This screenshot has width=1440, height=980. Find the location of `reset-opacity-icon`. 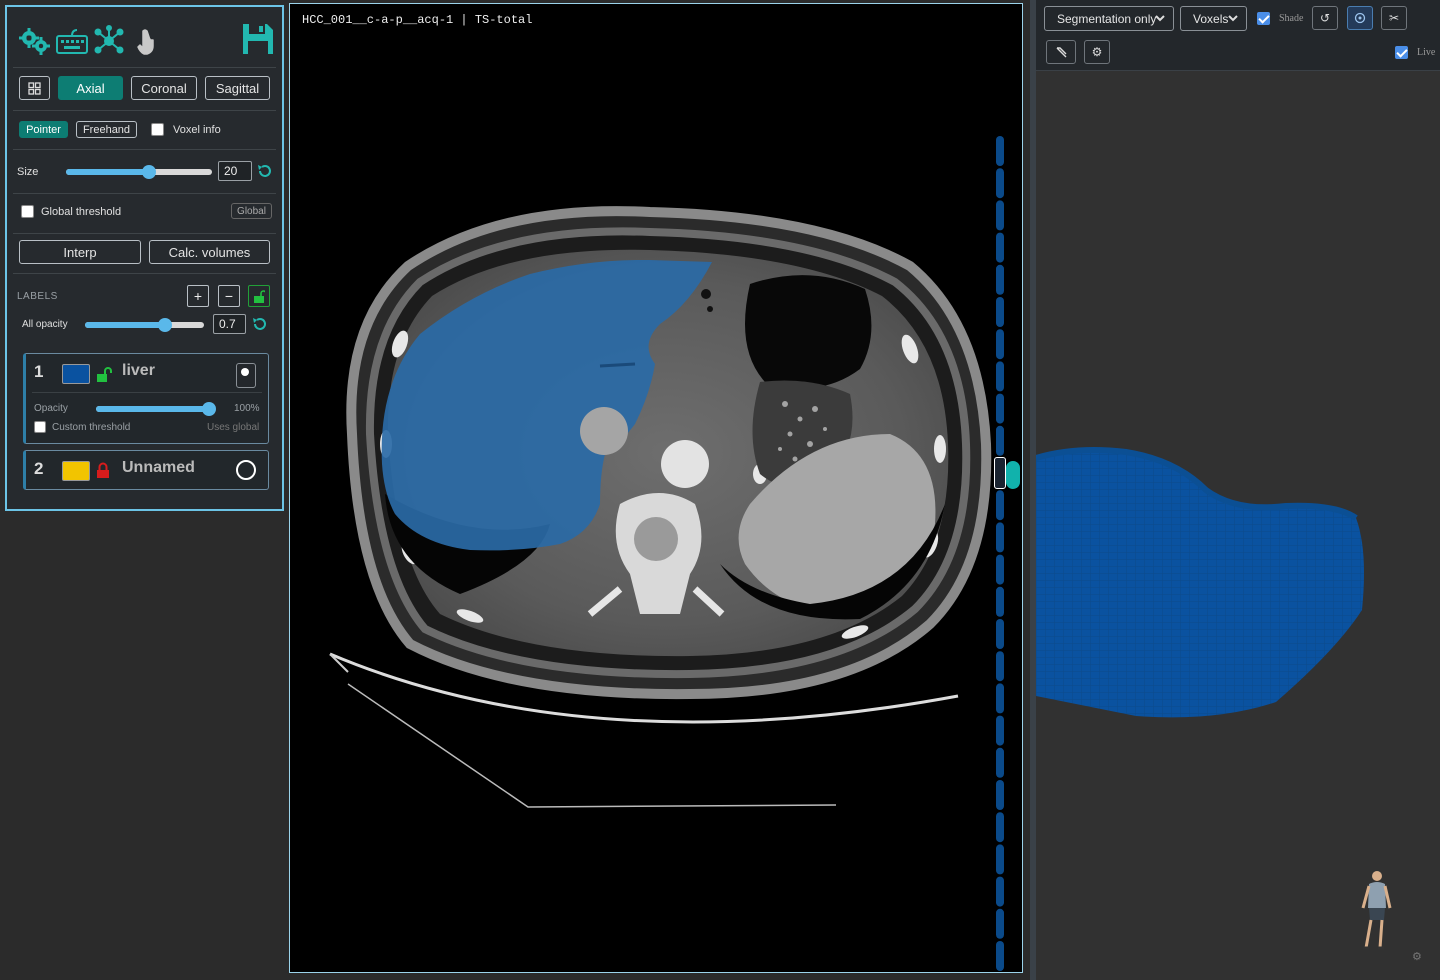

reset-opacity-icon is located at coordinates (260, 324).